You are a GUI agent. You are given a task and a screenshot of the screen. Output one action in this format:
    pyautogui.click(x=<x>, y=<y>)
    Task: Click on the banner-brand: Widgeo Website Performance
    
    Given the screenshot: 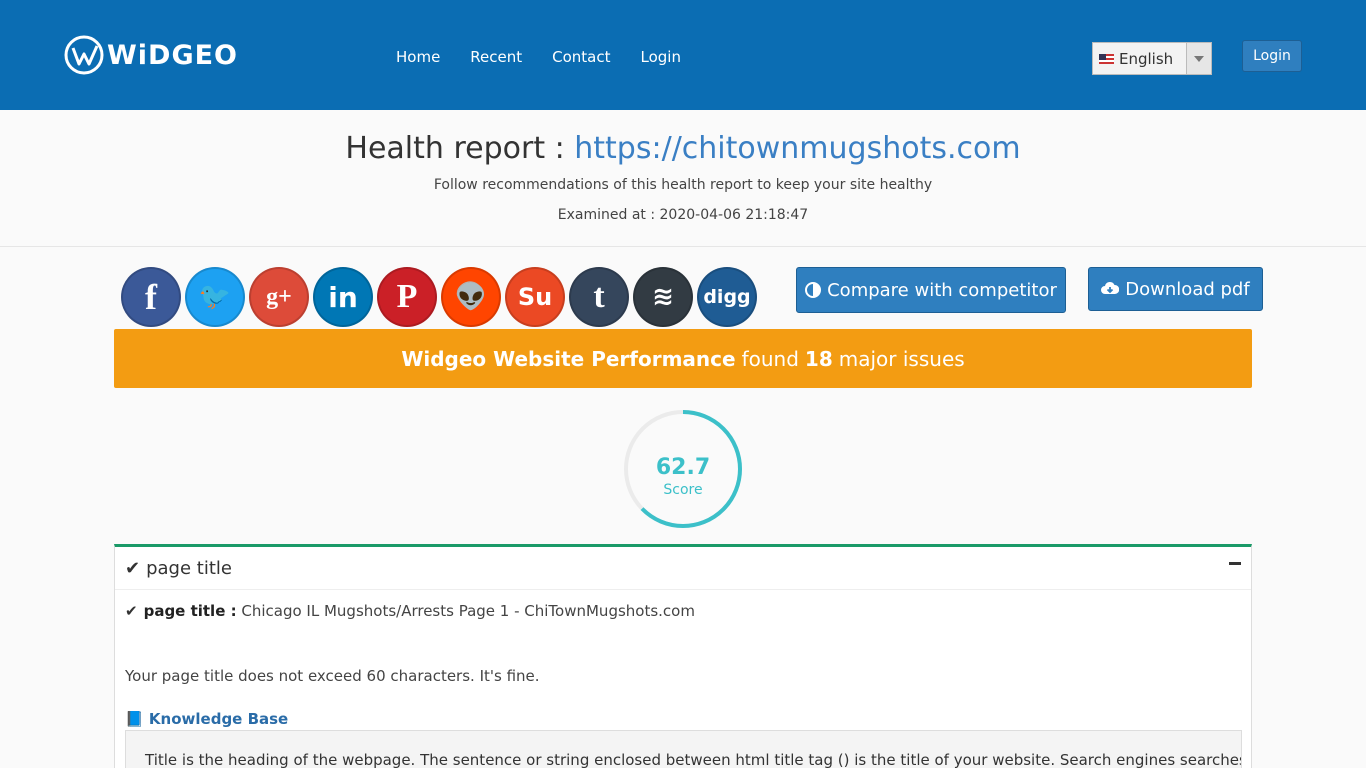 What is the action you would take?
    pyautogui.click(x=568, y=358)
    